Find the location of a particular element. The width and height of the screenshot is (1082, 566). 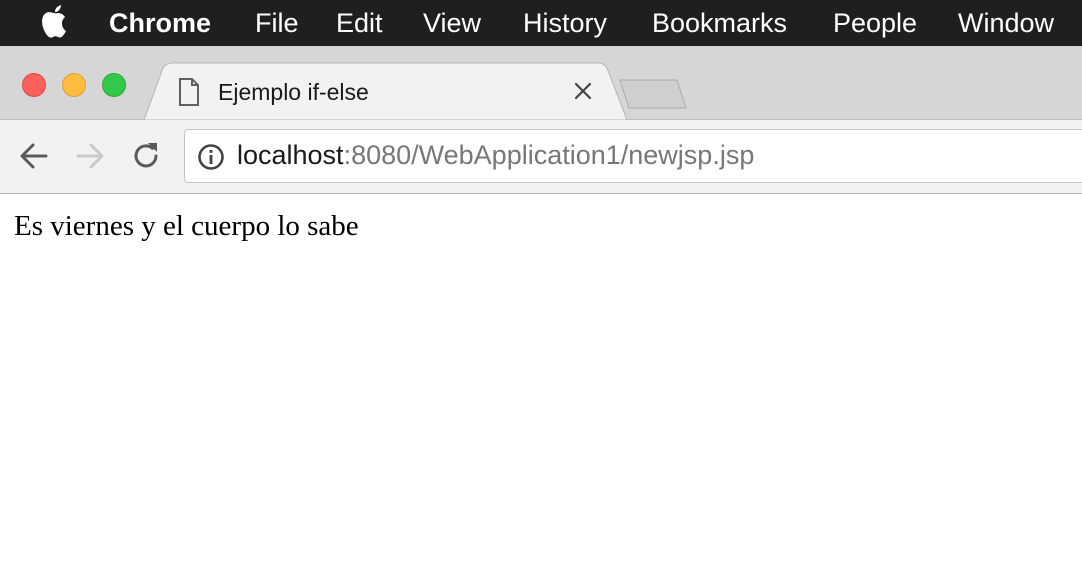

page-text: Es viernes y el cuerpo lo sabe is located at coordinates (186, 226).